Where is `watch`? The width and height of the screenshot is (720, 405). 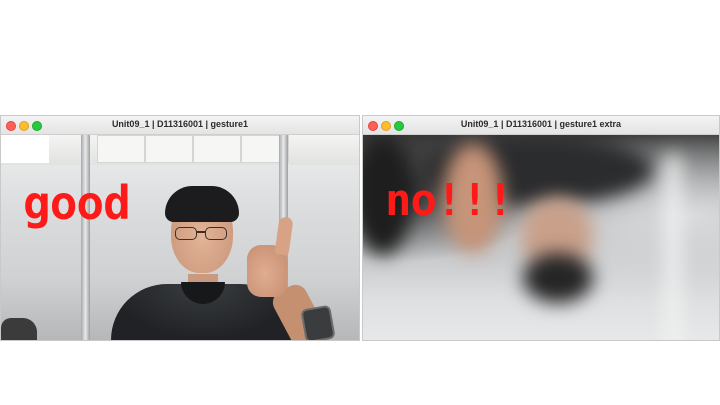 watch is located at coordinates (318, 322).